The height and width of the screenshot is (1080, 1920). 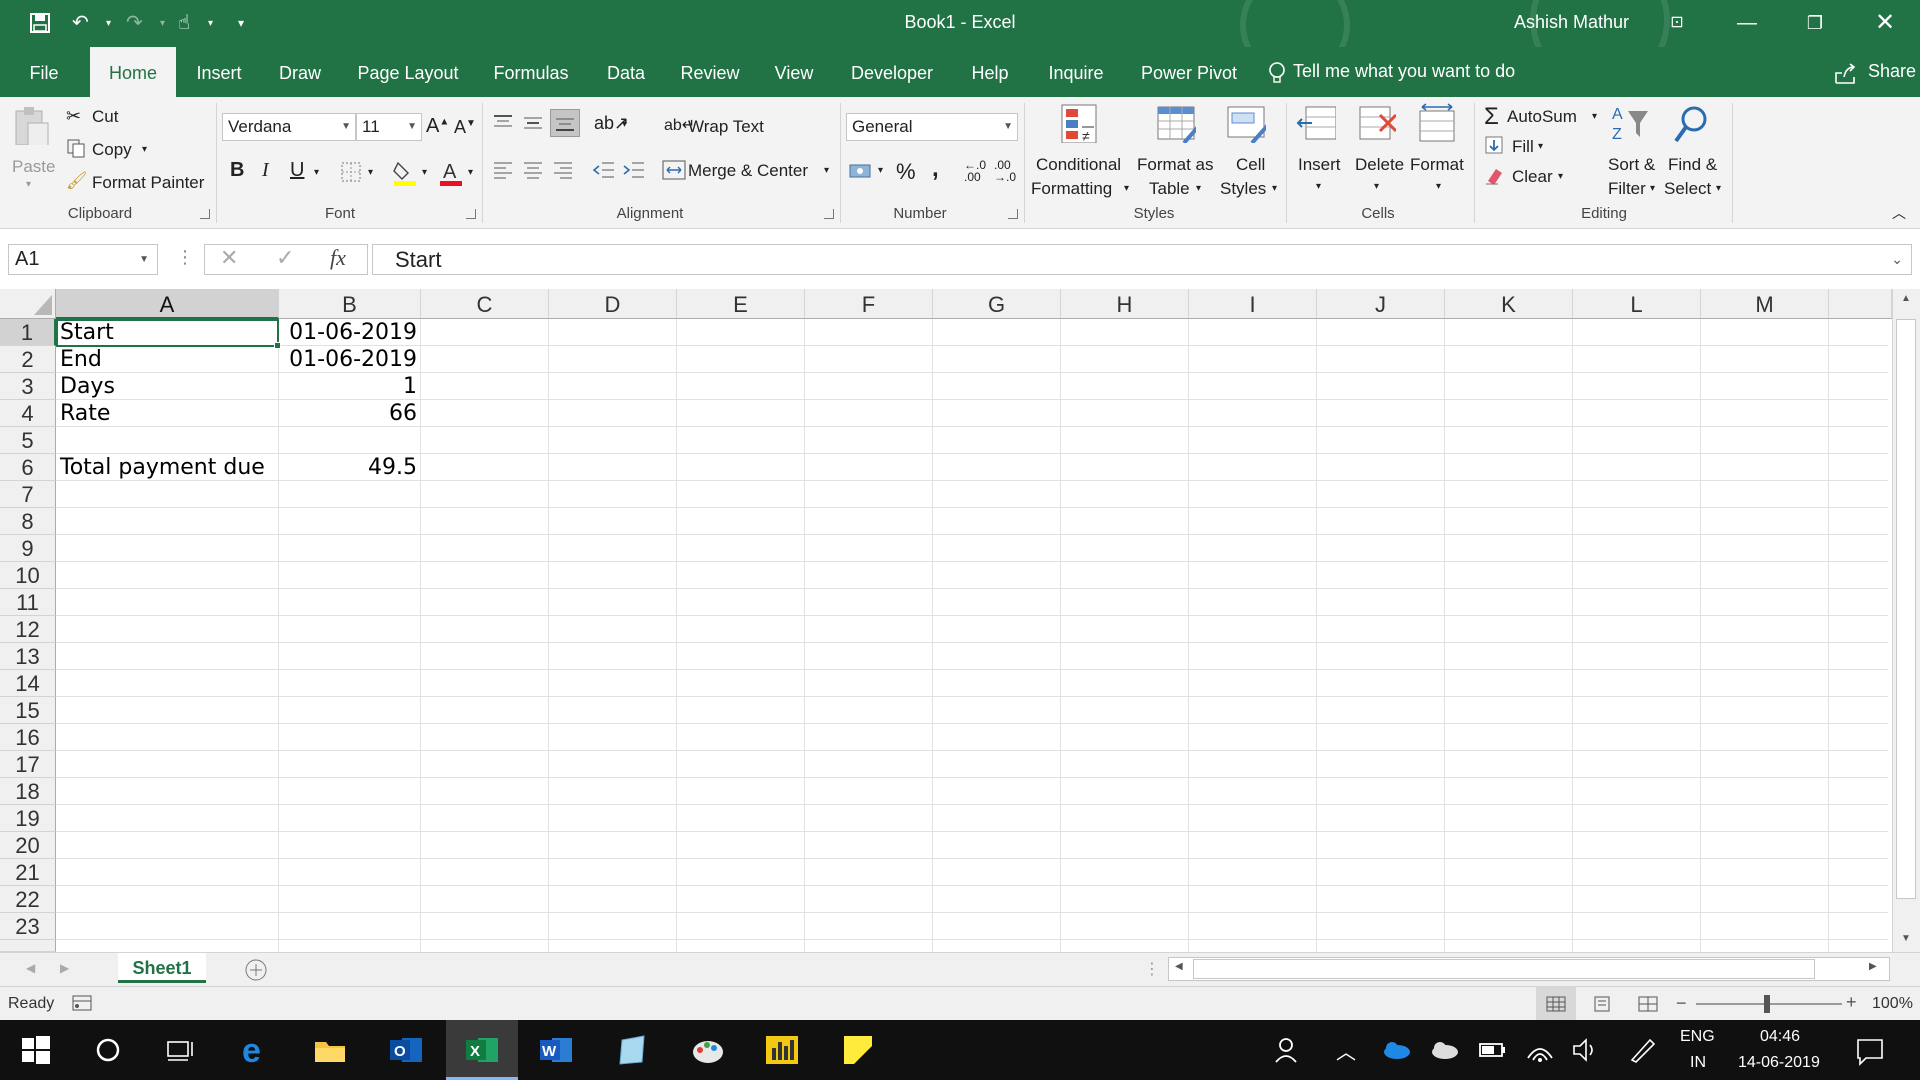 I want to click on outlook-icon: O, so click(x=406, y=1050).